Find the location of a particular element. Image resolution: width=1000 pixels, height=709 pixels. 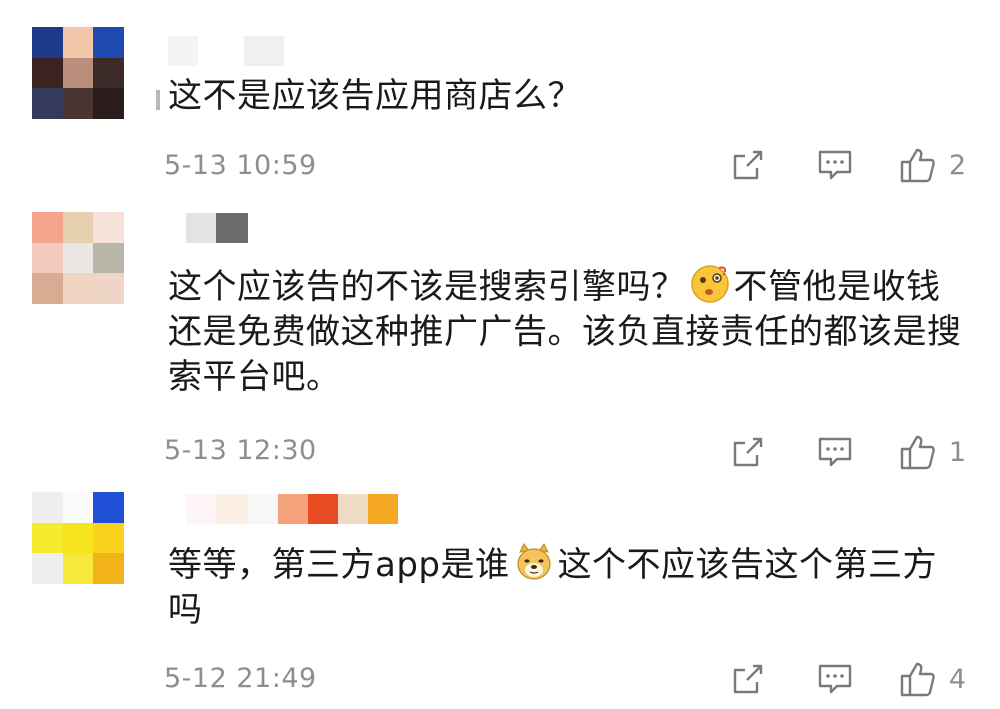

comment-actions: 4 is located at coordinates (848, 679).